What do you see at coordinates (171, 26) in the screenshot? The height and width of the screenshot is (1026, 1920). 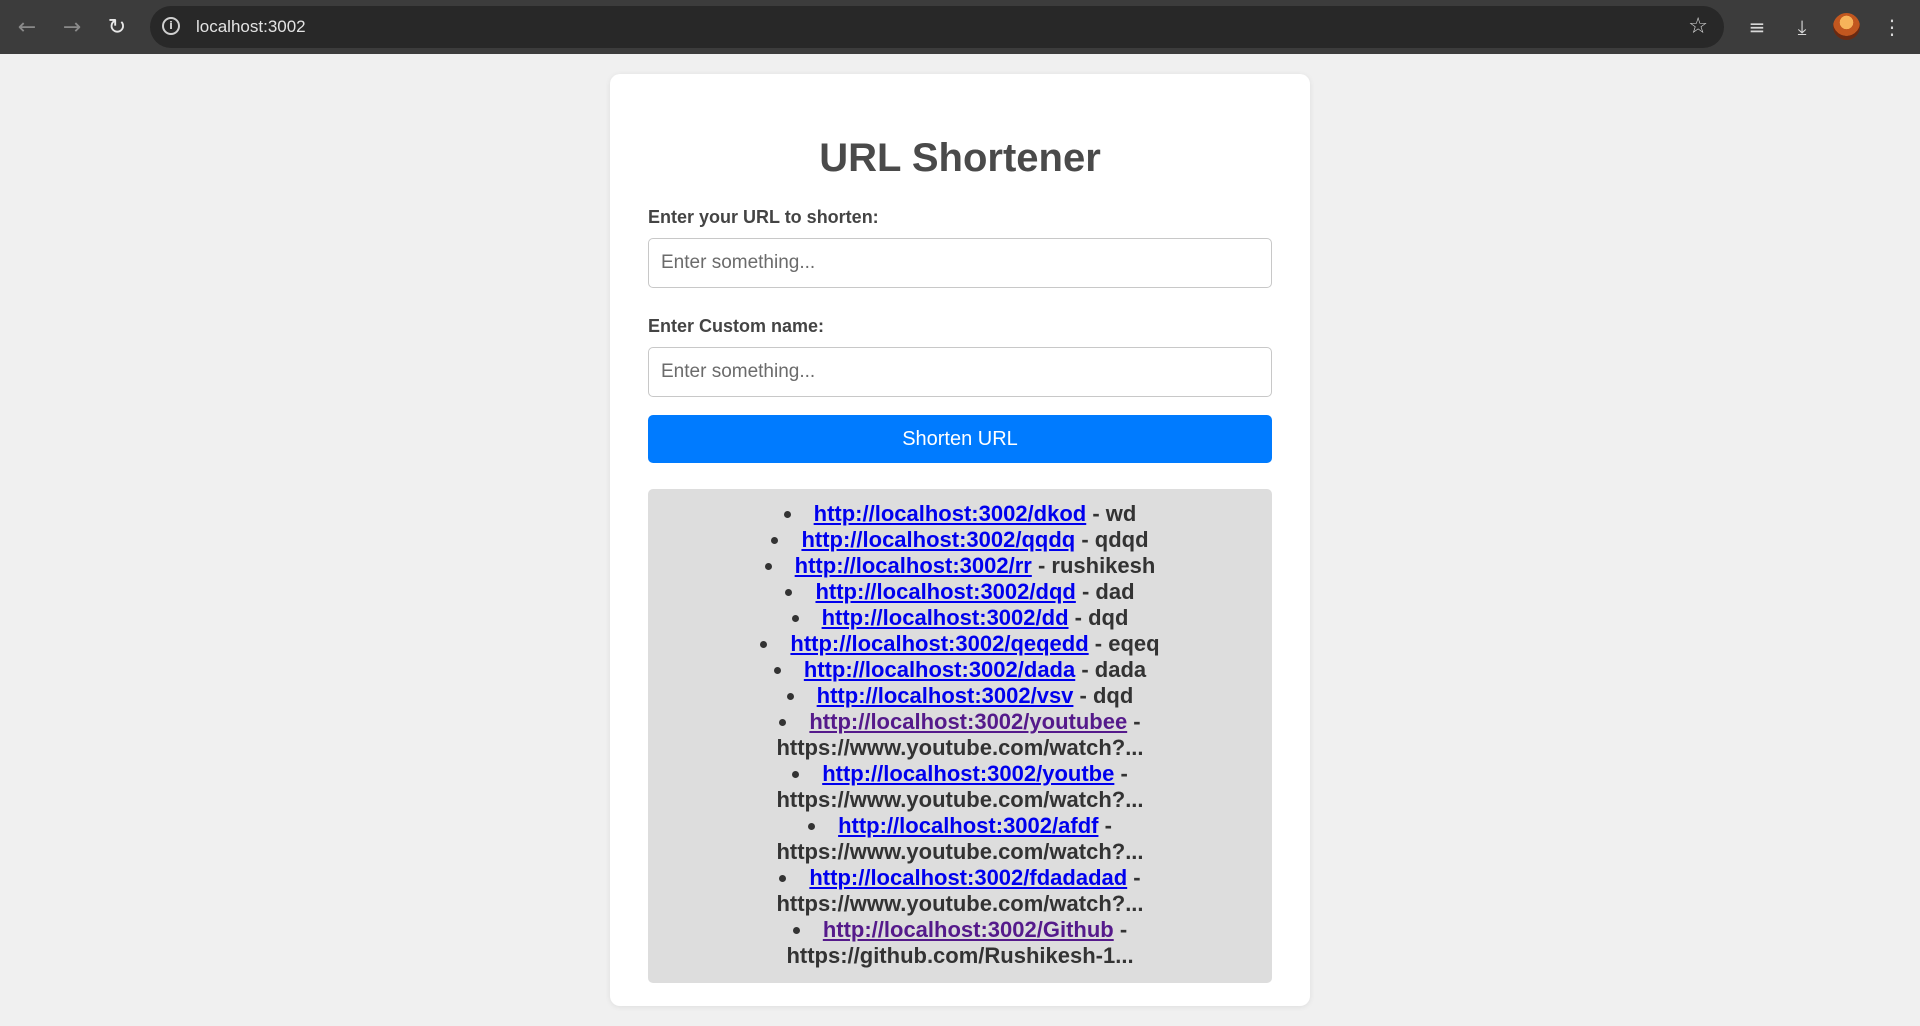 I see `info-icon: i` at bounding box center [171, 26].